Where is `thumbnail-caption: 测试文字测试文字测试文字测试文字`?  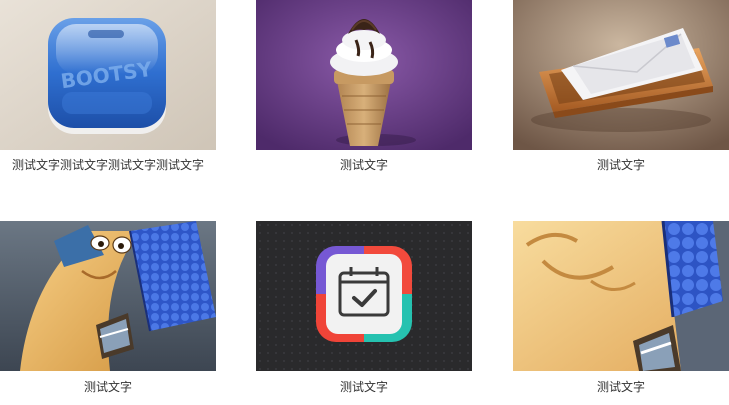 thumbnail-caption: 测试文字测试文字测试文字测试文字 is located at coordinates (108, 165).